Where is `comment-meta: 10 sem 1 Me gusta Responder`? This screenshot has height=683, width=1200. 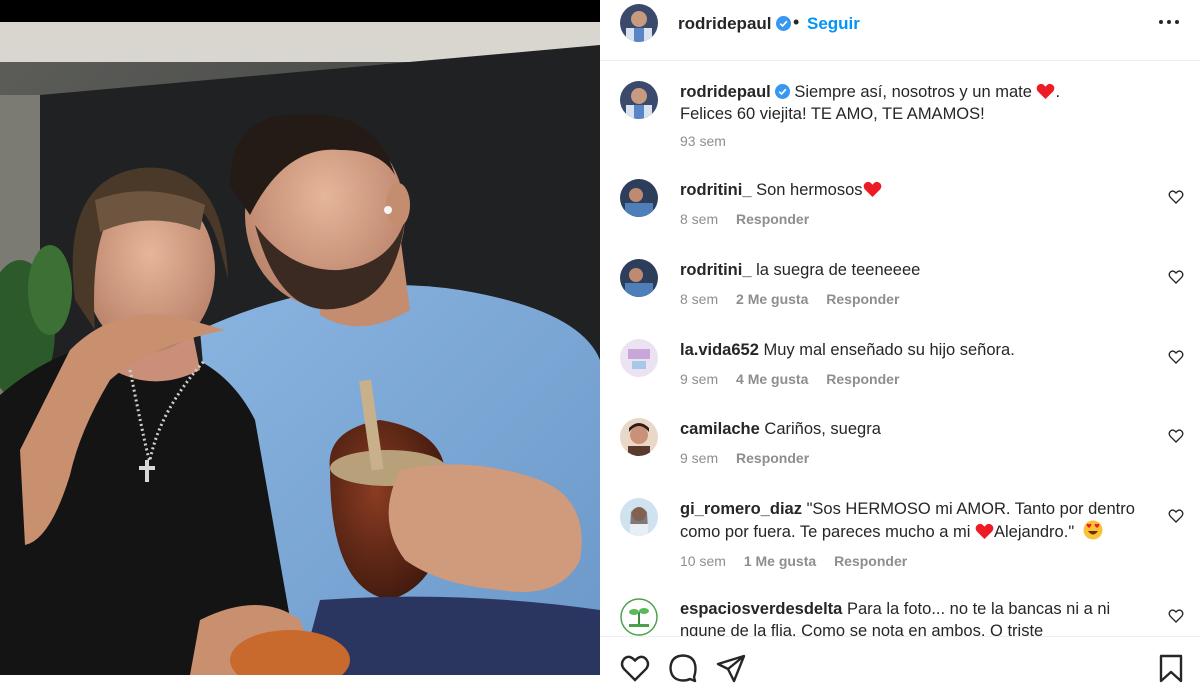 comment-meta: 10 sem 1 Me gusta Responder is located at coordinates (800, 561).